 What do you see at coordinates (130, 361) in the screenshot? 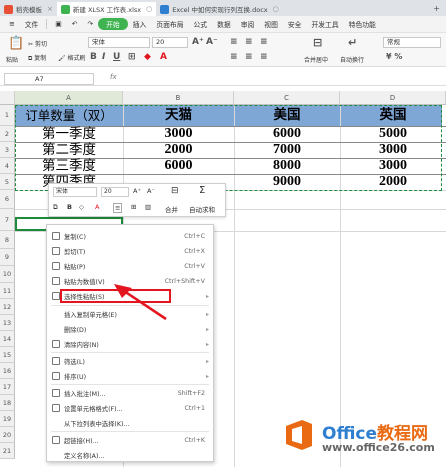
I see `menu-item-filter: 筛选(L) ▸` at bounding box center [130, 361].